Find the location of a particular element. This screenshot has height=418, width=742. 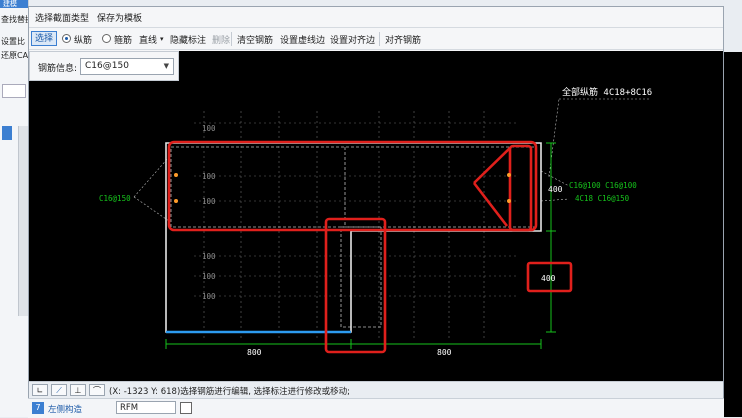

row-value-field: RFM is located at coordinates (146, 407).